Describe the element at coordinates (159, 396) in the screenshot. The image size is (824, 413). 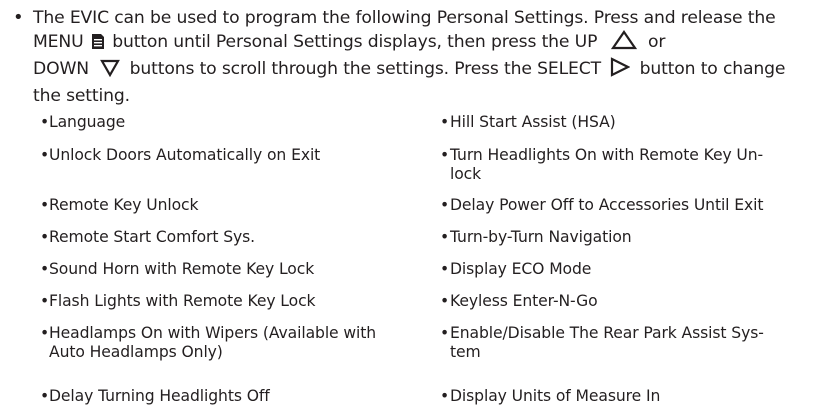
I see `setting-label: Delay Turning Headlights Off` at that location.